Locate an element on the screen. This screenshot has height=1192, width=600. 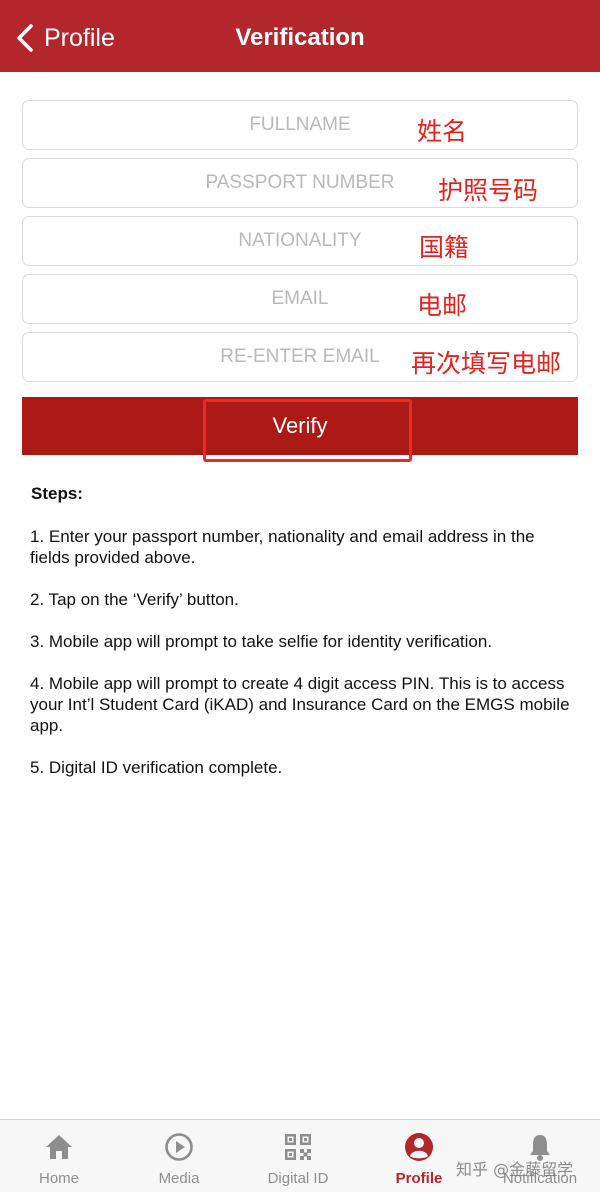
tab-media: Media is located at coordinates (179, 1158).